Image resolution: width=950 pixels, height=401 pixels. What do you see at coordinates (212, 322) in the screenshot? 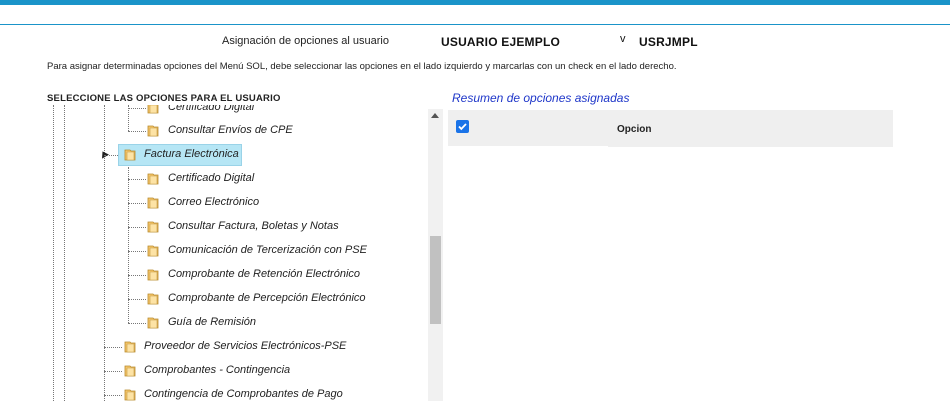
I see `tree-node-label: Guía de Remisión` at bounding box center [212, 322].